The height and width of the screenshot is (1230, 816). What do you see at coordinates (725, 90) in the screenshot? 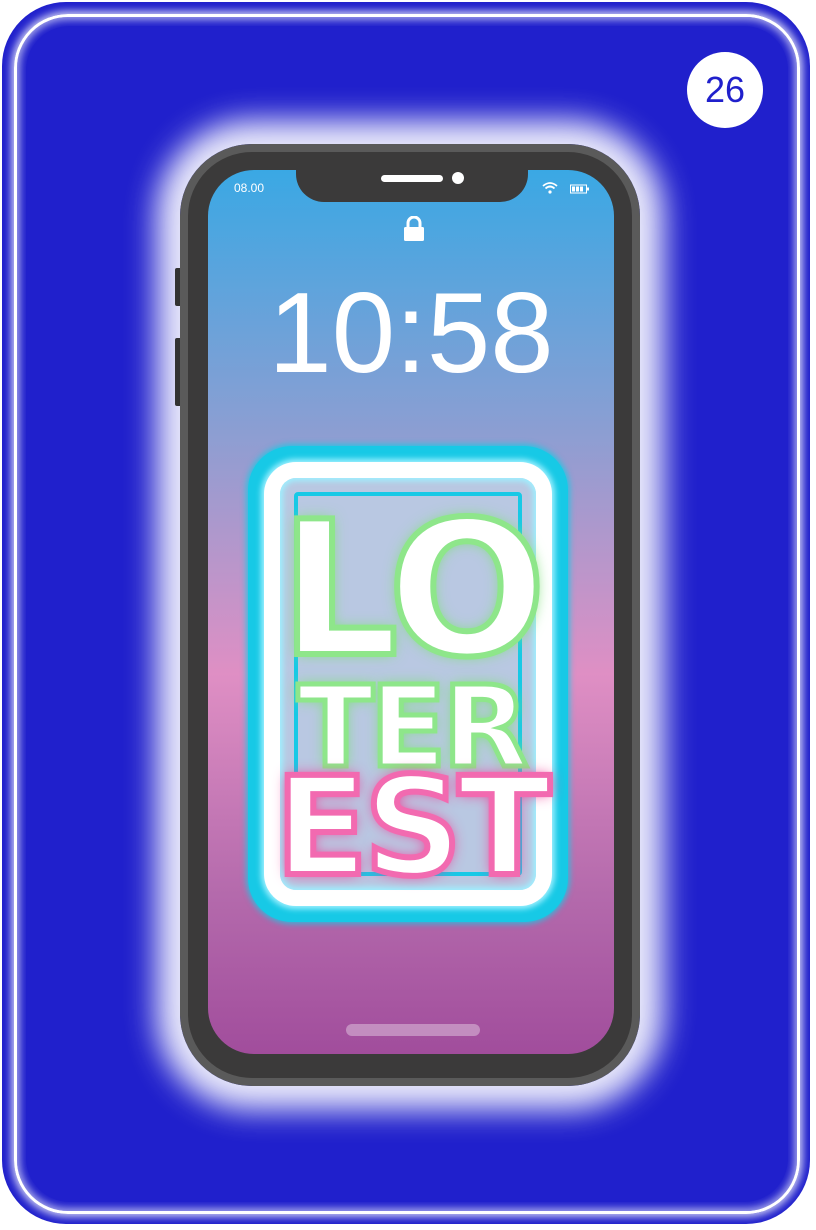
I see `card-number-badge: 26` at bounding box center [725, 90].